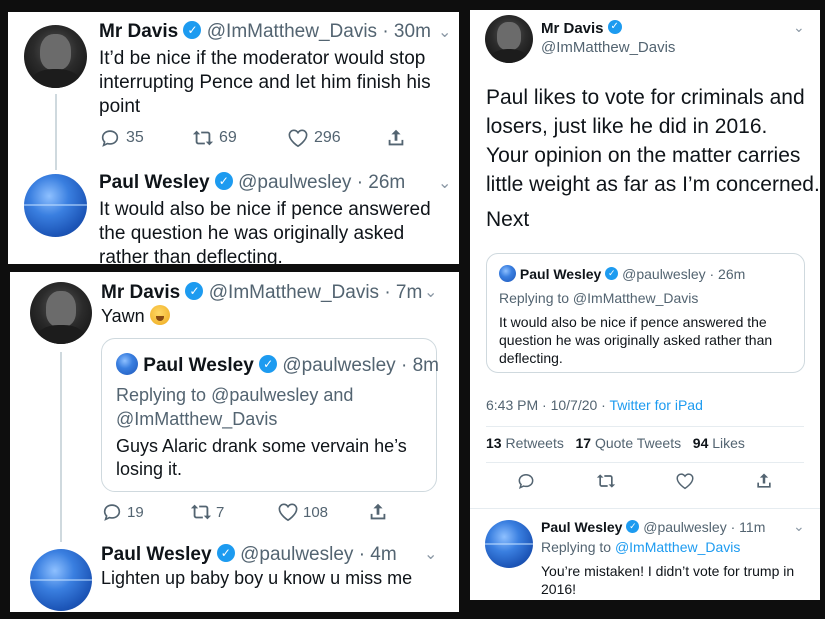 Image resolution: width=825 pixels, height=619 pixels. I want to click on retweet-button, so click(635, 481).